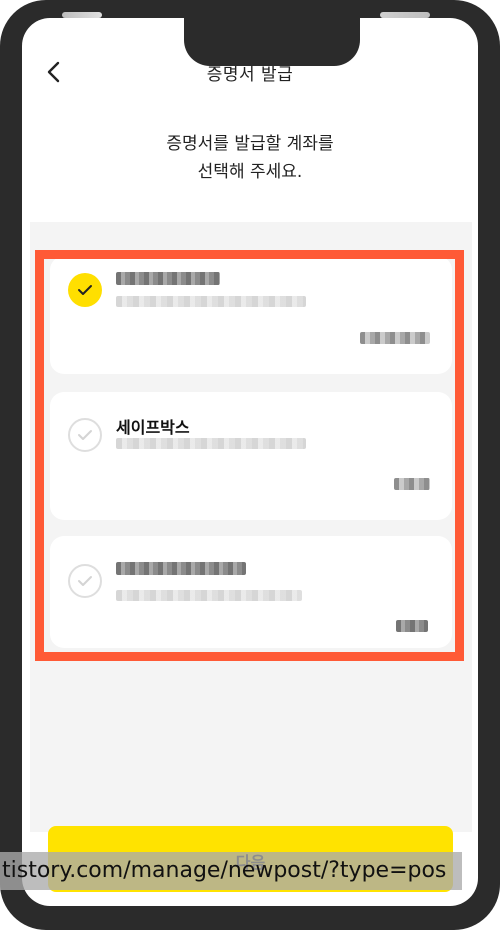 The image size is (500, 930). What do you see at coordinates (405, 15) in the screenshot?
I see `status-icons-blurred` at bounding box center [405, 15].